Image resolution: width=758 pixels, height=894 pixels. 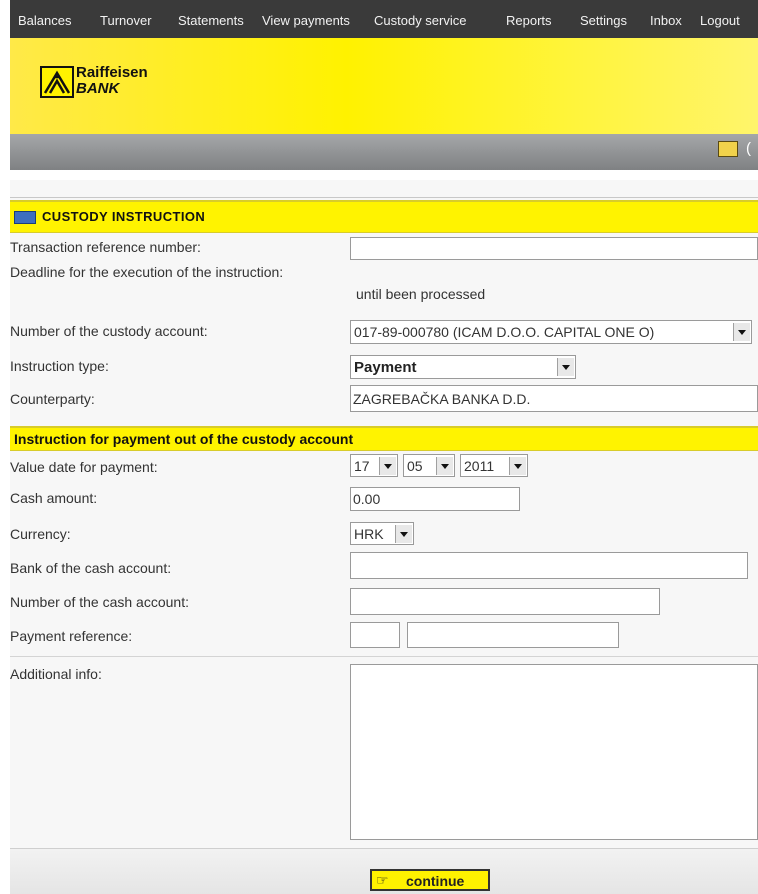 What do you see at coordinates (748, 148) in the screenshot?
I see `toolbar-text: (` at bounding box center [748, 148].